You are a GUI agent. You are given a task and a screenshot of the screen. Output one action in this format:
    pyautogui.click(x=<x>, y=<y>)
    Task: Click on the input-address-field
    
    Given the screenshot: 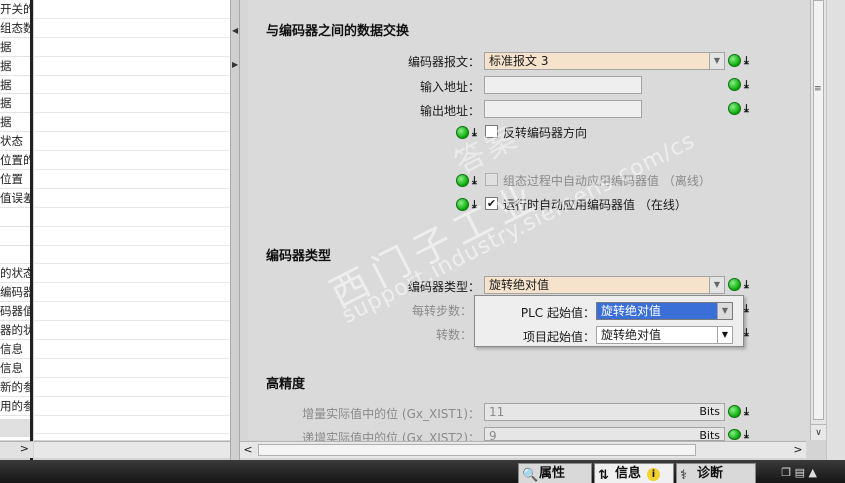 What is the action you would take?
    pyautogui.click(x=563, y=85)
    